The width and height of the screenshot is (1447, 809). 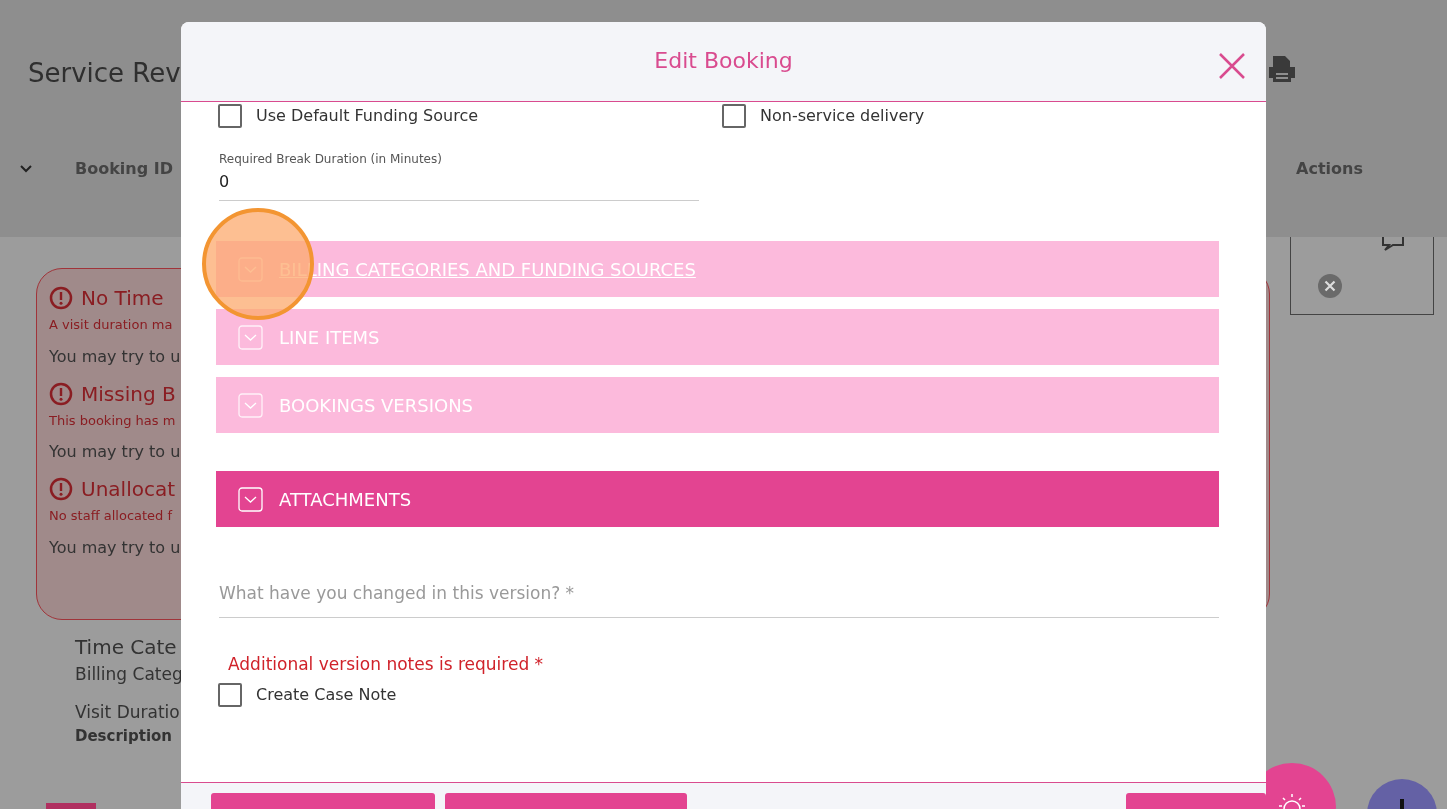 I want to click on close-circle-icon, so click(x=1330, y=286).